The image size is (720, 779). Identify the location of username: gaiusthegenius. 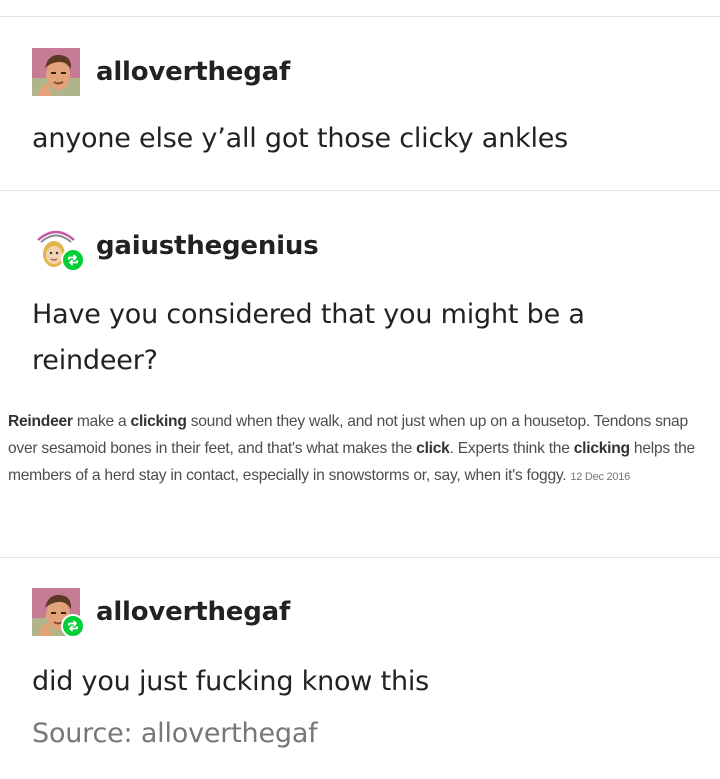
(207, 246).